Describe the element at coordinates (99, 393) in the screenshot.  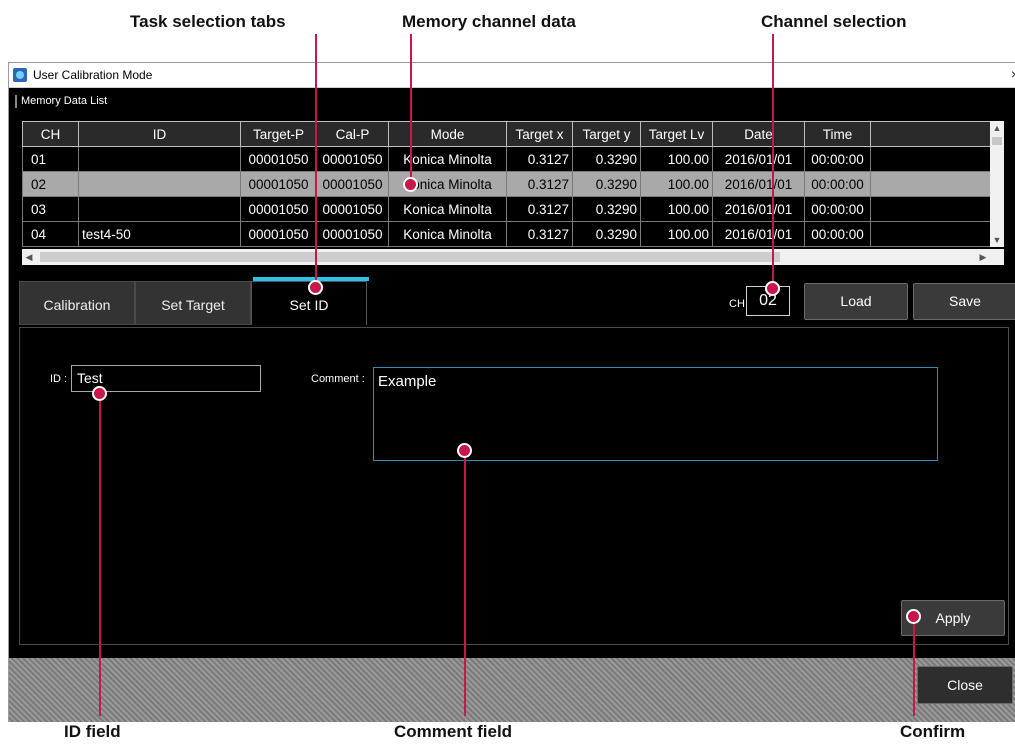
I see `id-pointer-dot` at that location.